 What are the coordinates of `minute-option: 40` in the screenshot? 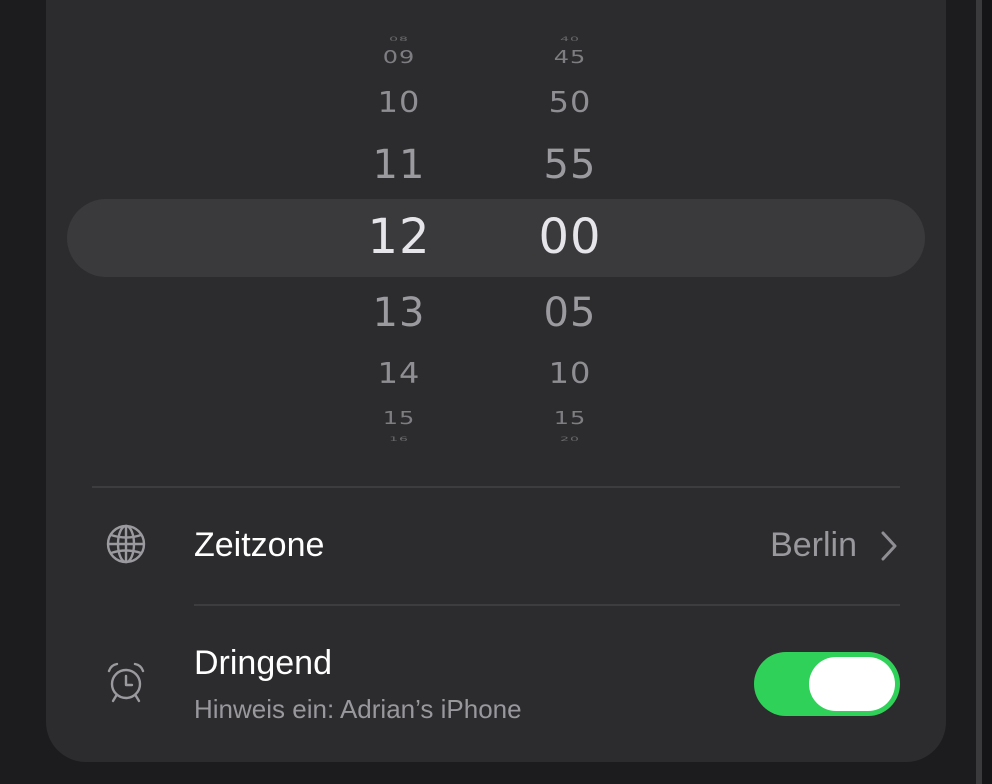 It's located at (570, 39).